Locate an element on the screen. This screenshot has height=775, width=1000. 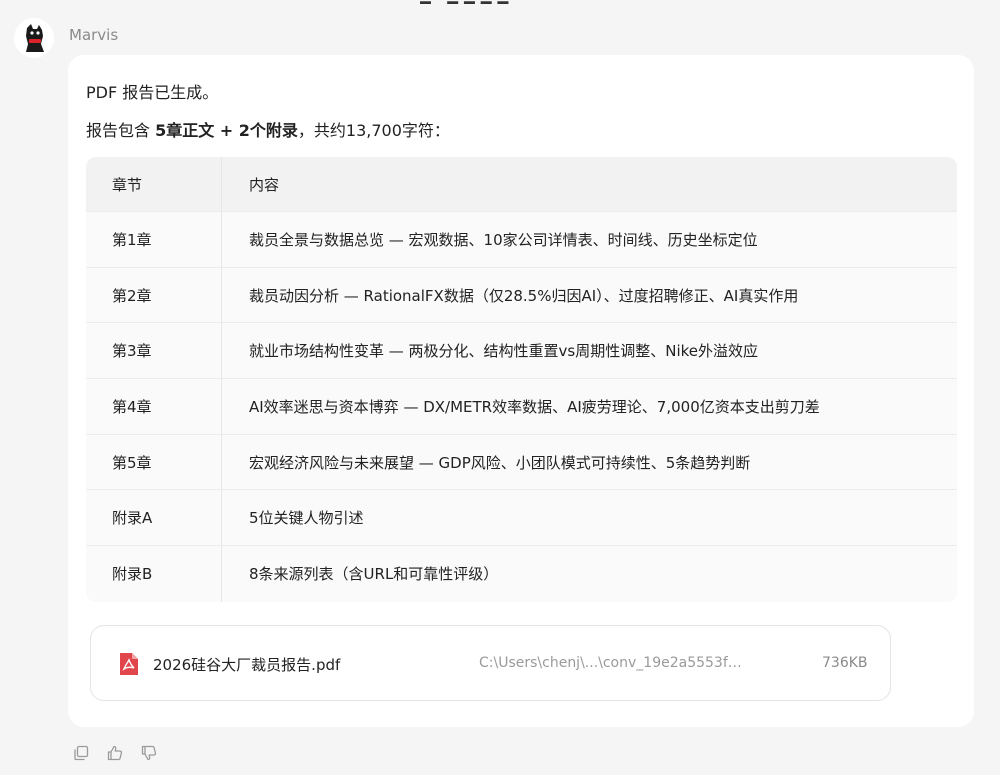
chapter-cell: 第3章 is located at coordinates (154, 351).